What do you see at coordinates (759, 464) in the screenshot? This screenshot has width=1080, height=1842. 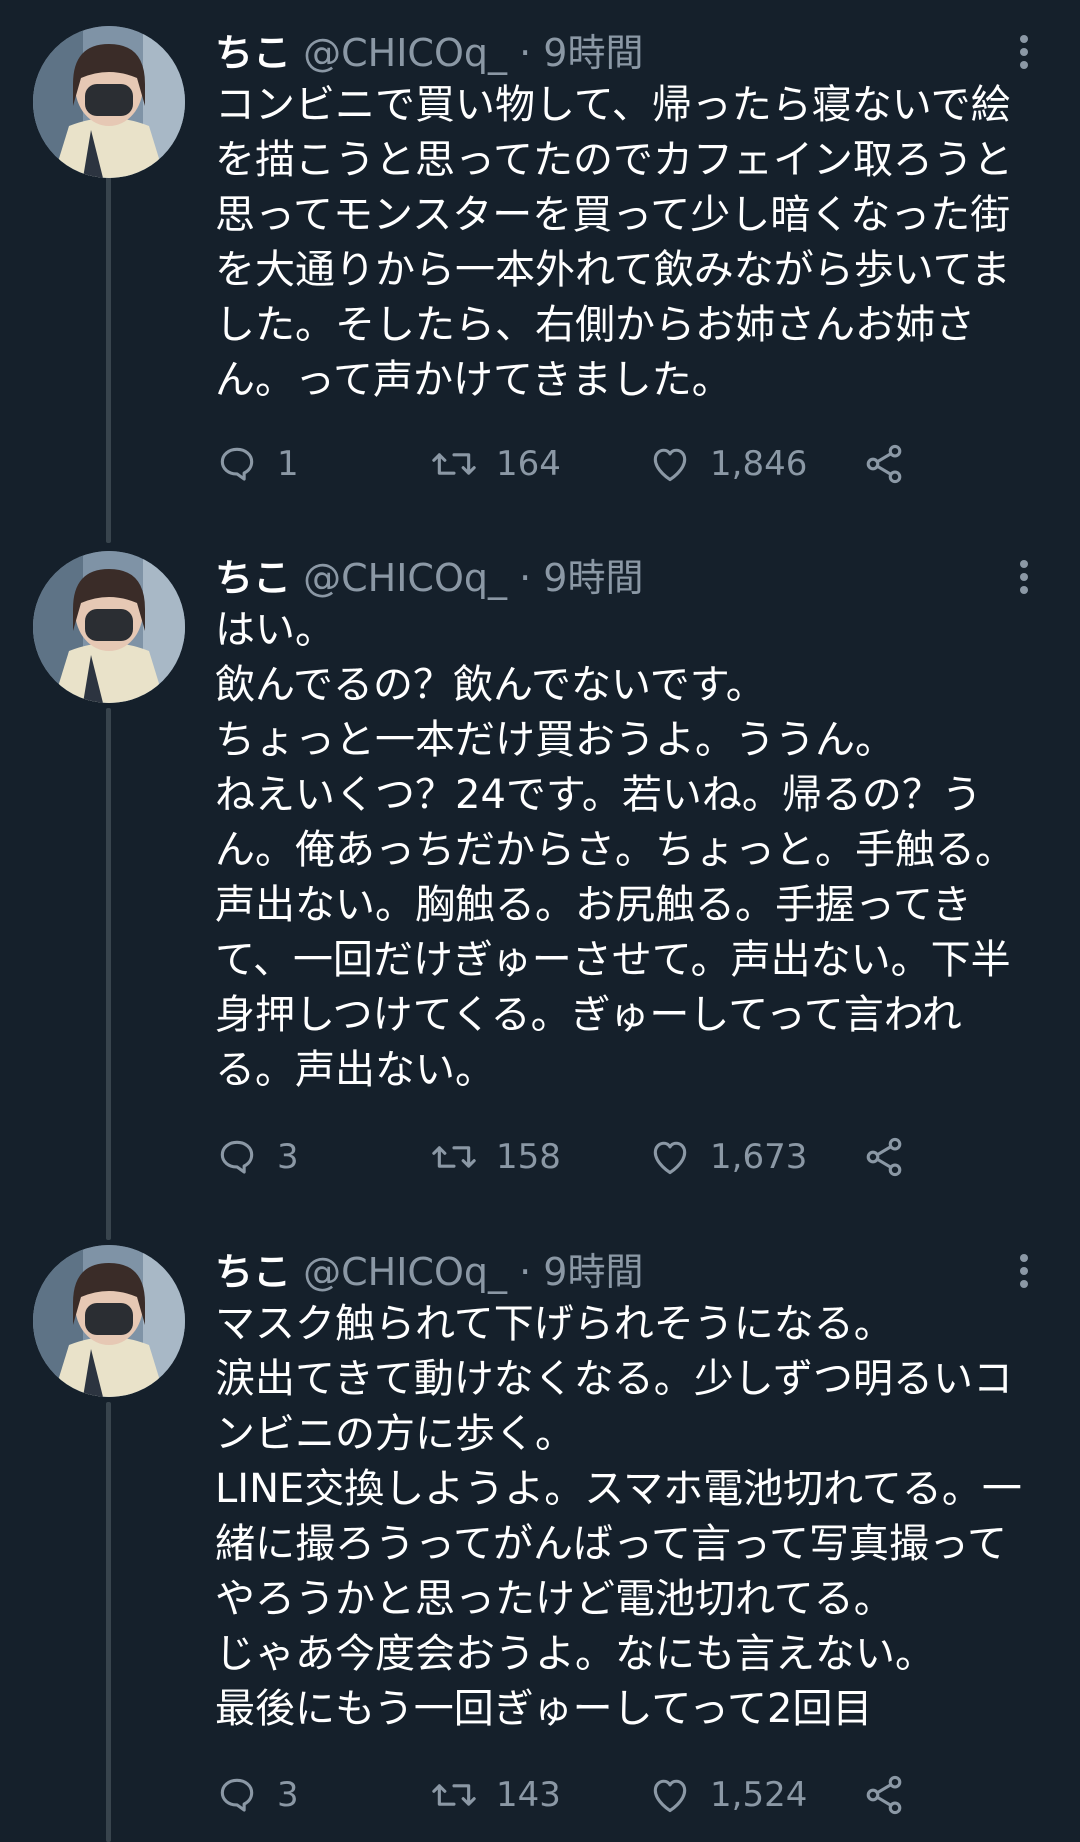 I see `like-count: 1,846` at bounding box center [759, 464].